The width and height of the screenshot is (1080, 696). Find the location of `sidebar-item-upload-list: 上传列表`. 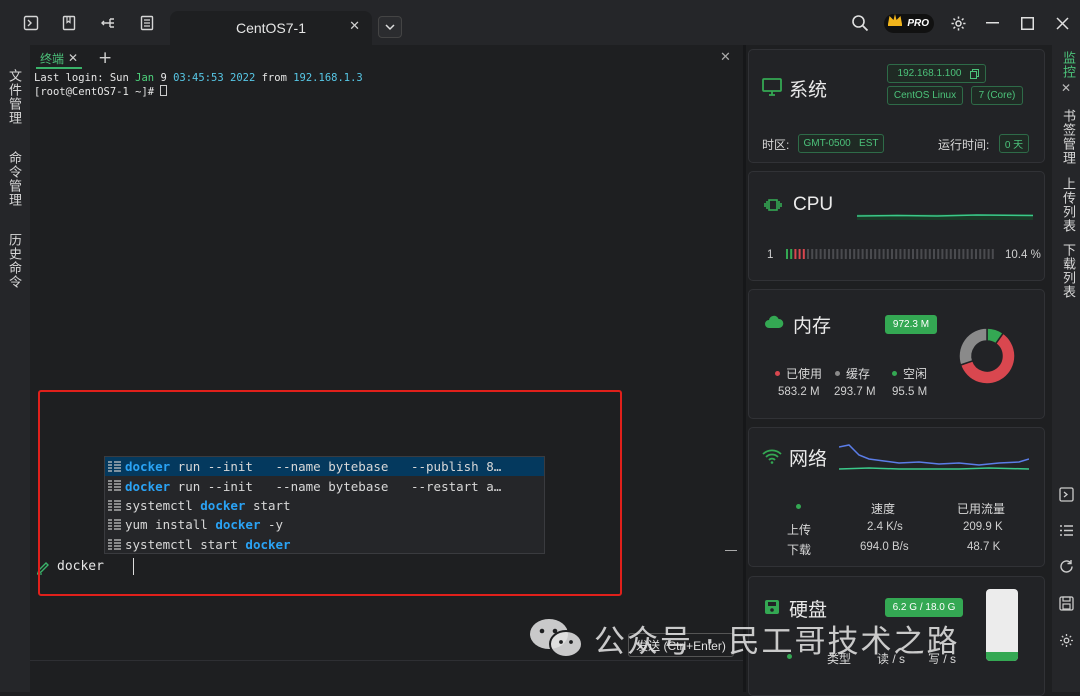

sidebar-item-upload-list: 上传列表 is located at coordinates (1068, 205).